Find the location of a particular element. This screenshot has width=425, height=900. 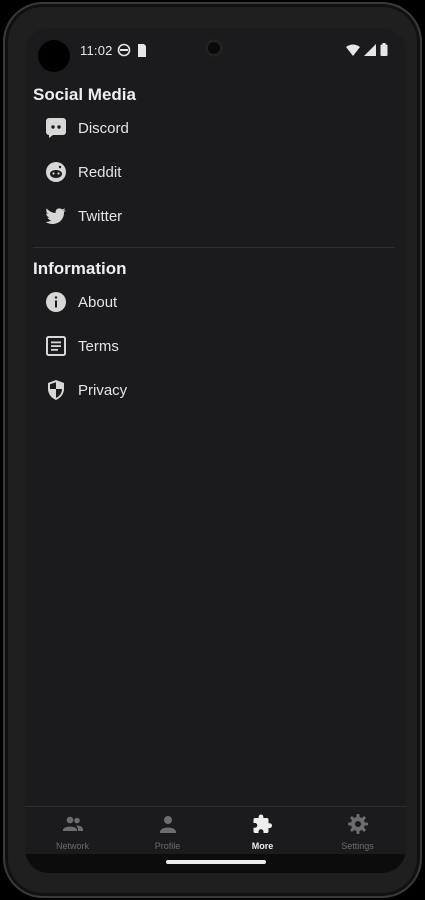

nav-network: Network is located at coordinates (72, 831).